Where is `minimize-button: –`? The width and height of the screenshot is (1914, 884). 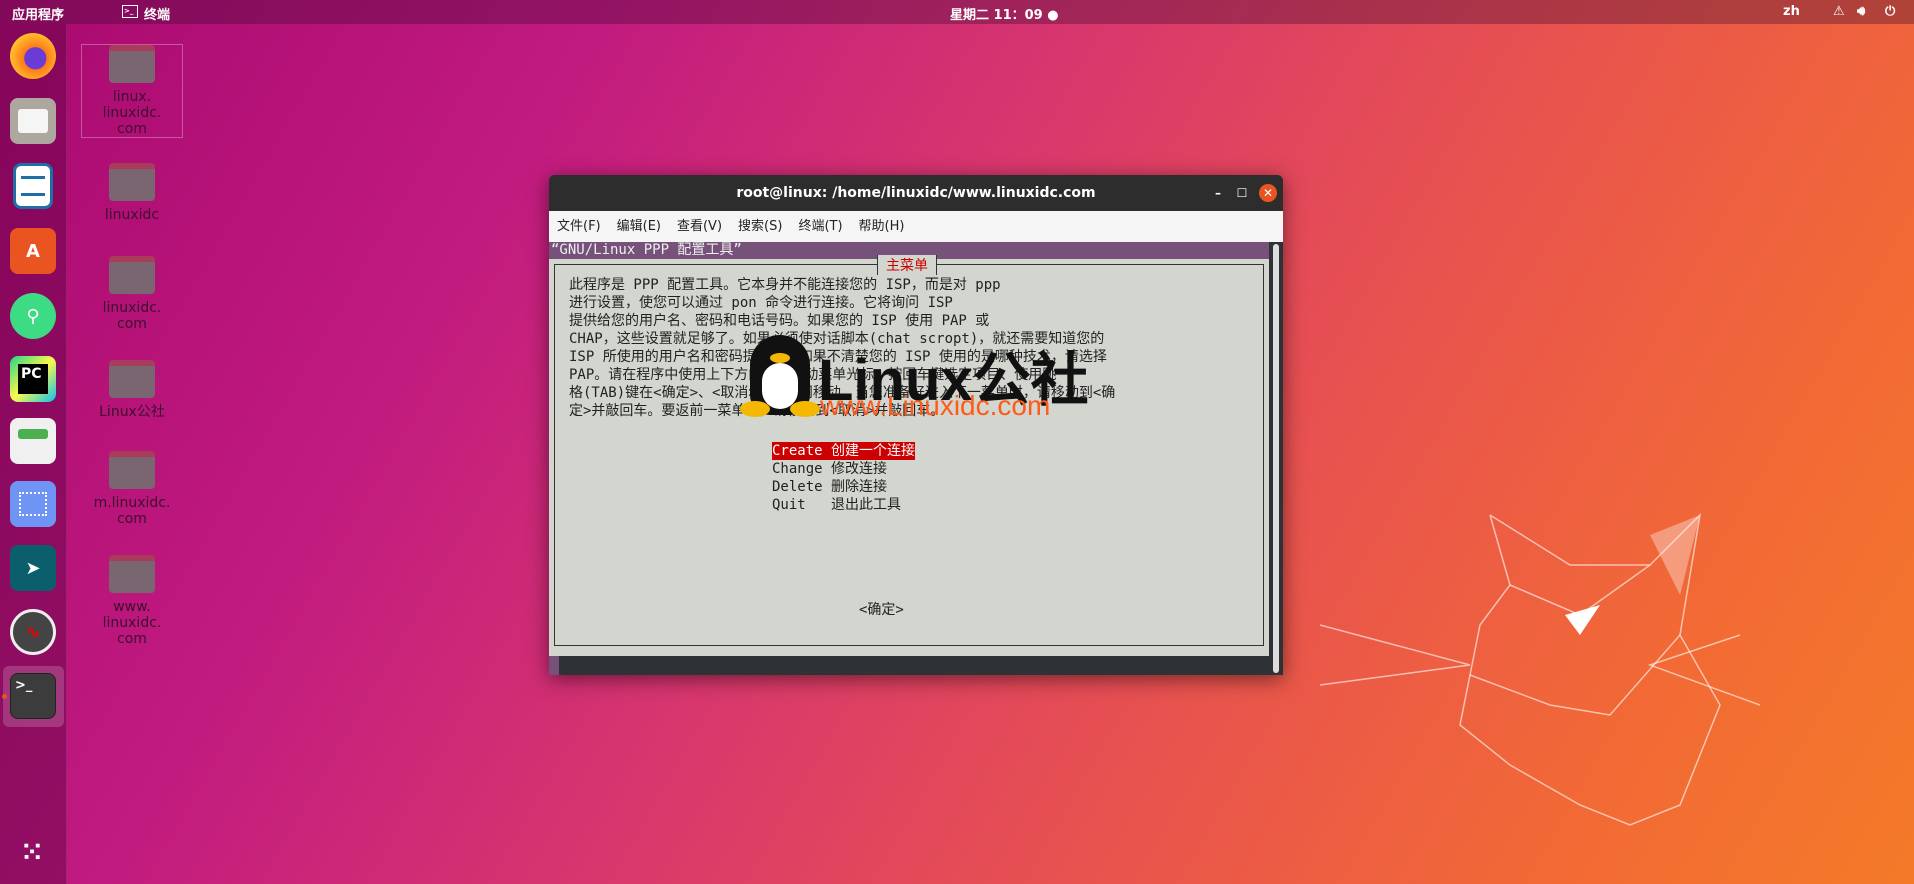 minimize-button: – is located at coordinates (1218, 193).